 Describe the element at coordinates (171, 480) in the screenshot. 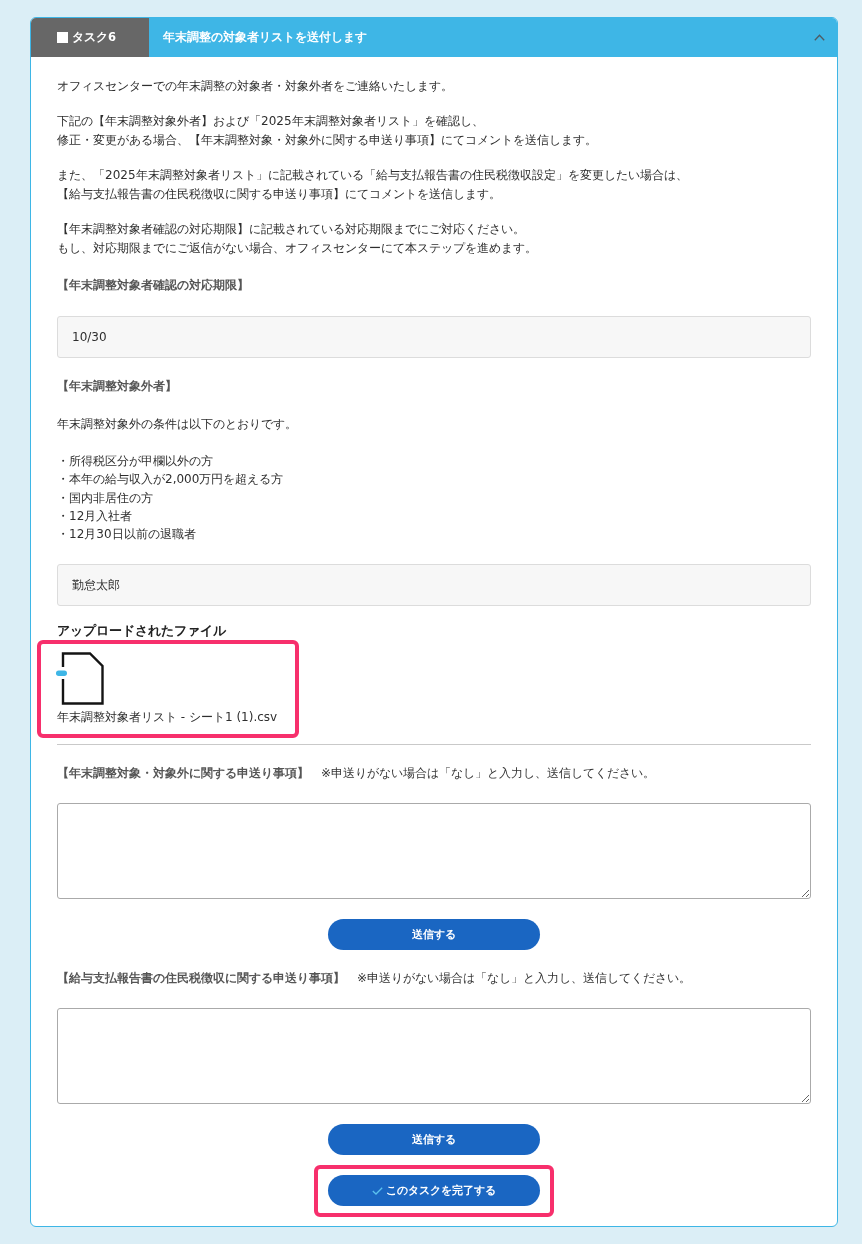

I see `condition-item: ・本年の給与収入が2,000万円を超える方` at that location.